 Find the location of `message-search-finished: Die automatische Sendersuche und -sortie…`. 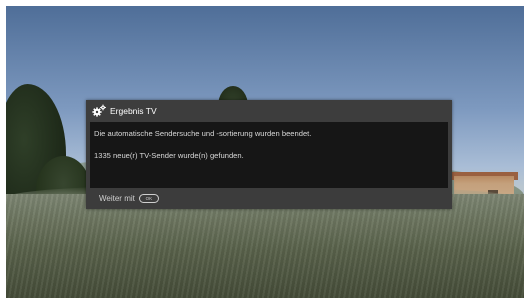

message-search-finished: Die automatische Sendersuche und -sortie… is located at coordinates (203, 133).